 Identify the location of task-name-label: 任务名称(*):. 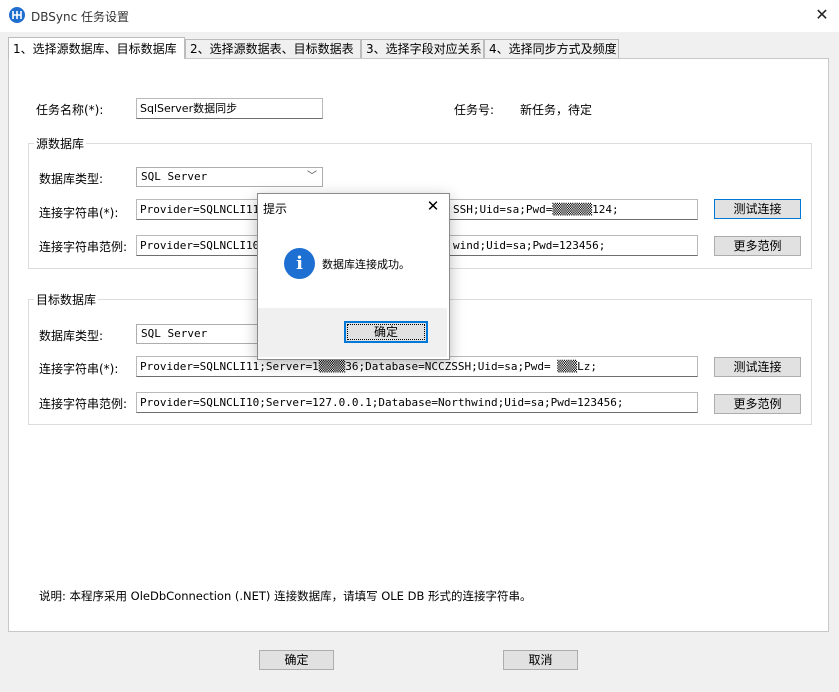
(70, 110).